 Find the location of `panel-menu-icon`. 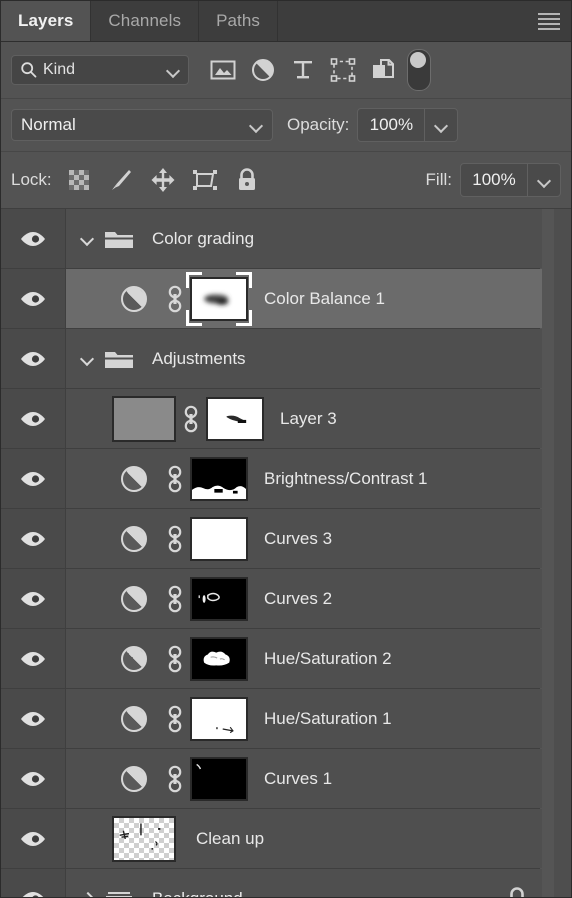

panel-menu-icon is located at coordinates (549, 21).